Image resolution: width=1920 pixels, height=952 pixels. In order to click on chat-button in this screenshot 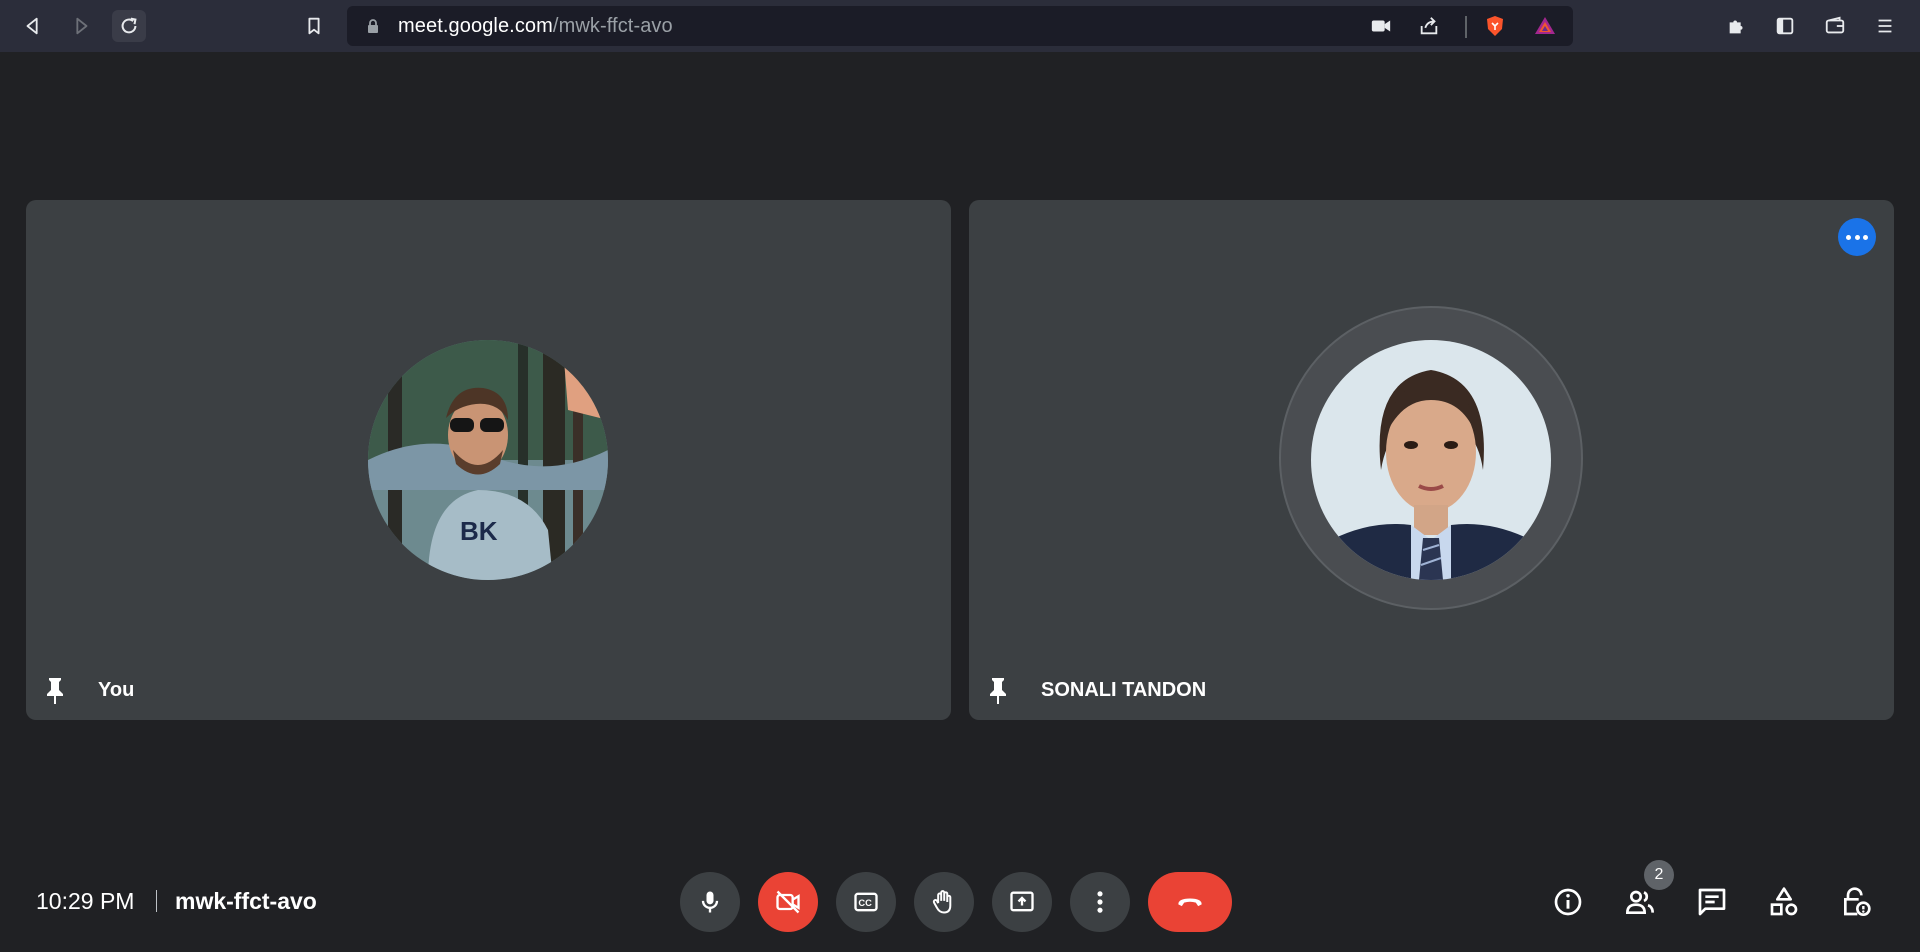, I will do `click(1712, 902)`.